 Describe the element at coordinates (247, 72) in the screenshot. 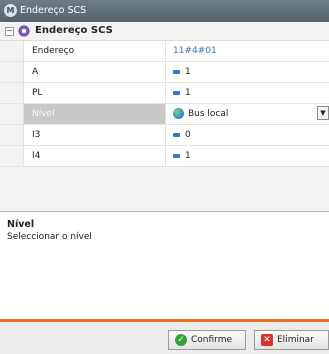

I see `property-value-a: 1` at that location.